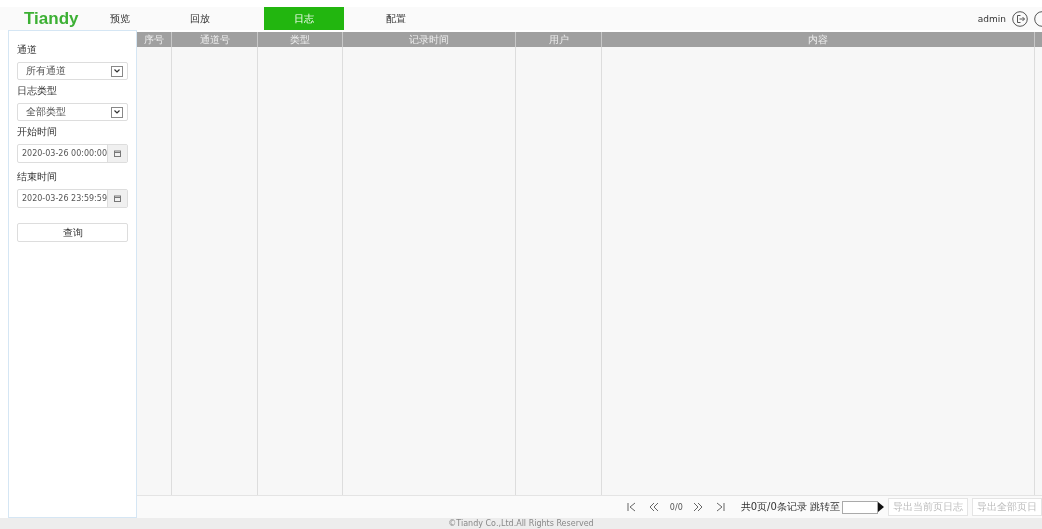 The height and width of the screenshot is (529, 1042). Describe the element at coordinates (144, 18) in the screenshot. I see `nav-tab: 预览` at that location.